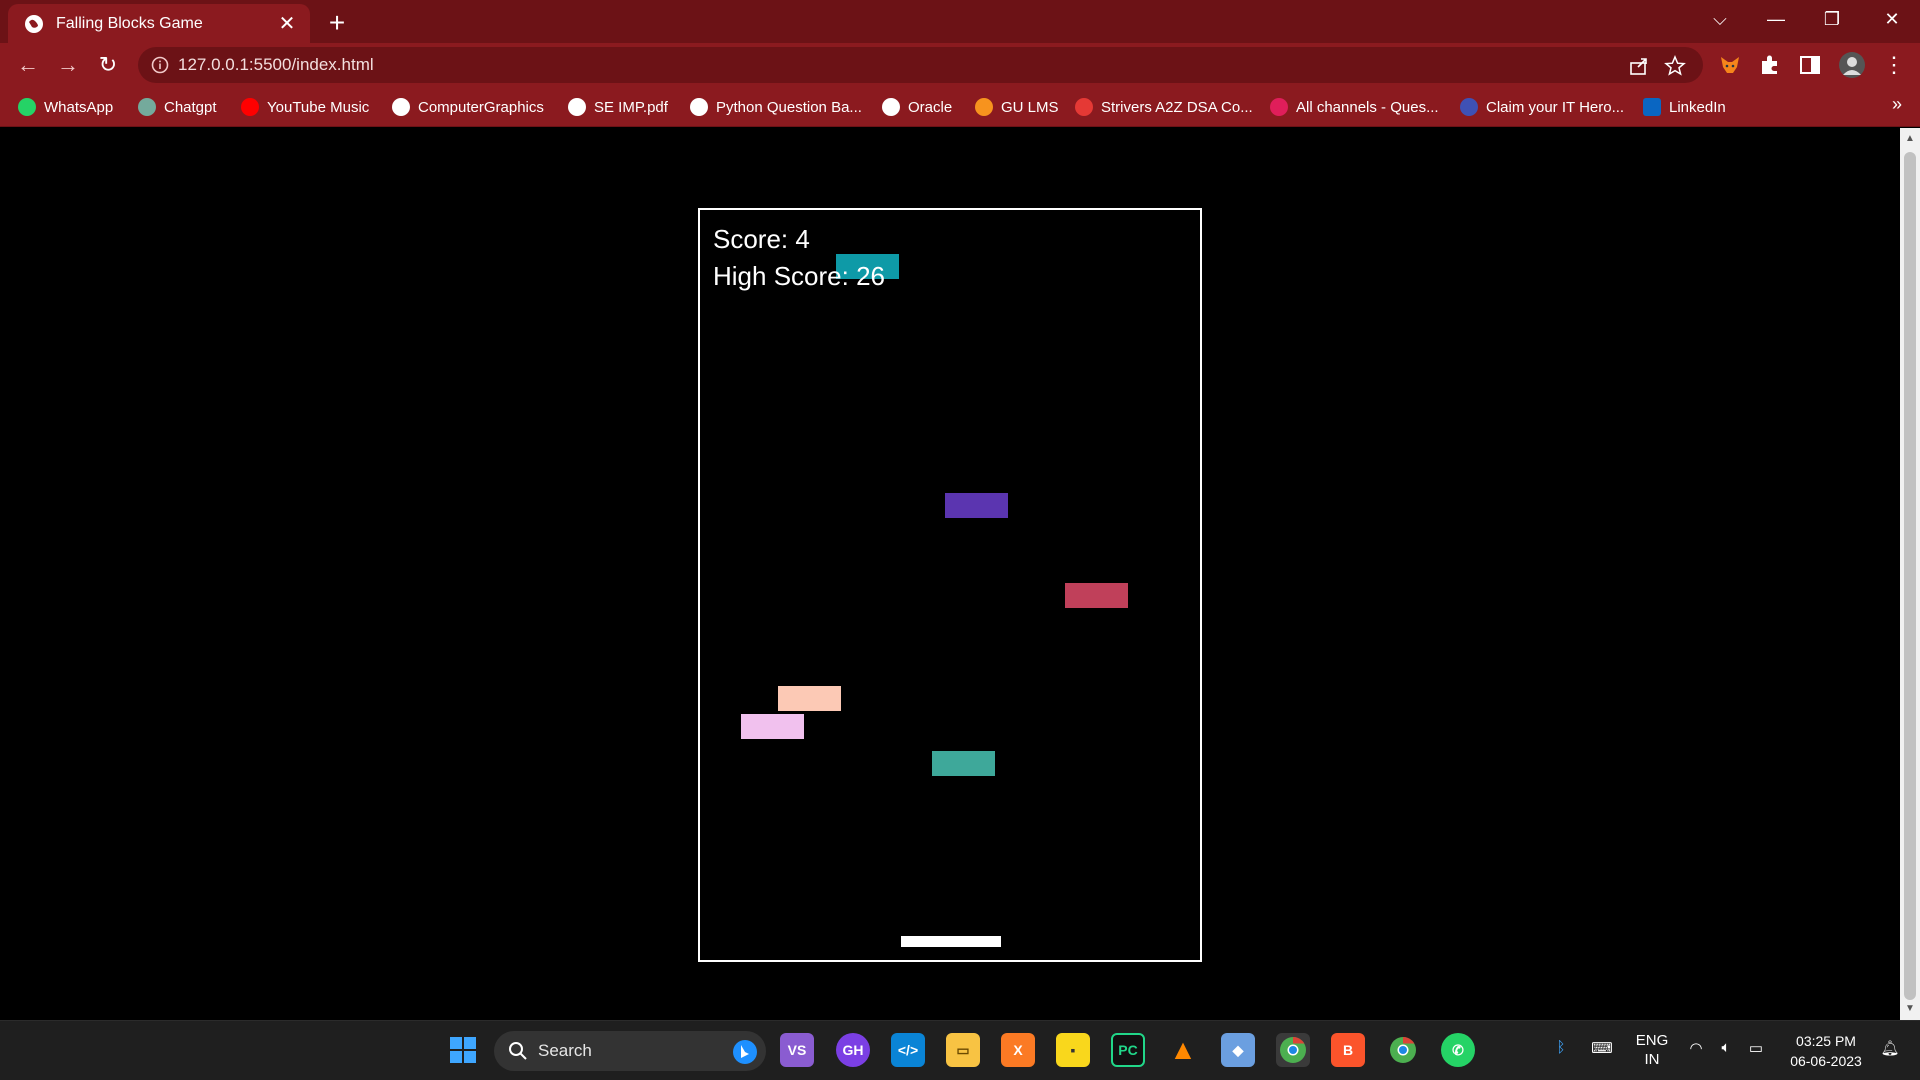 This screenshot has width=1920, height=1080. I want to click on lang-top: ENG, so click(1652, 1040).